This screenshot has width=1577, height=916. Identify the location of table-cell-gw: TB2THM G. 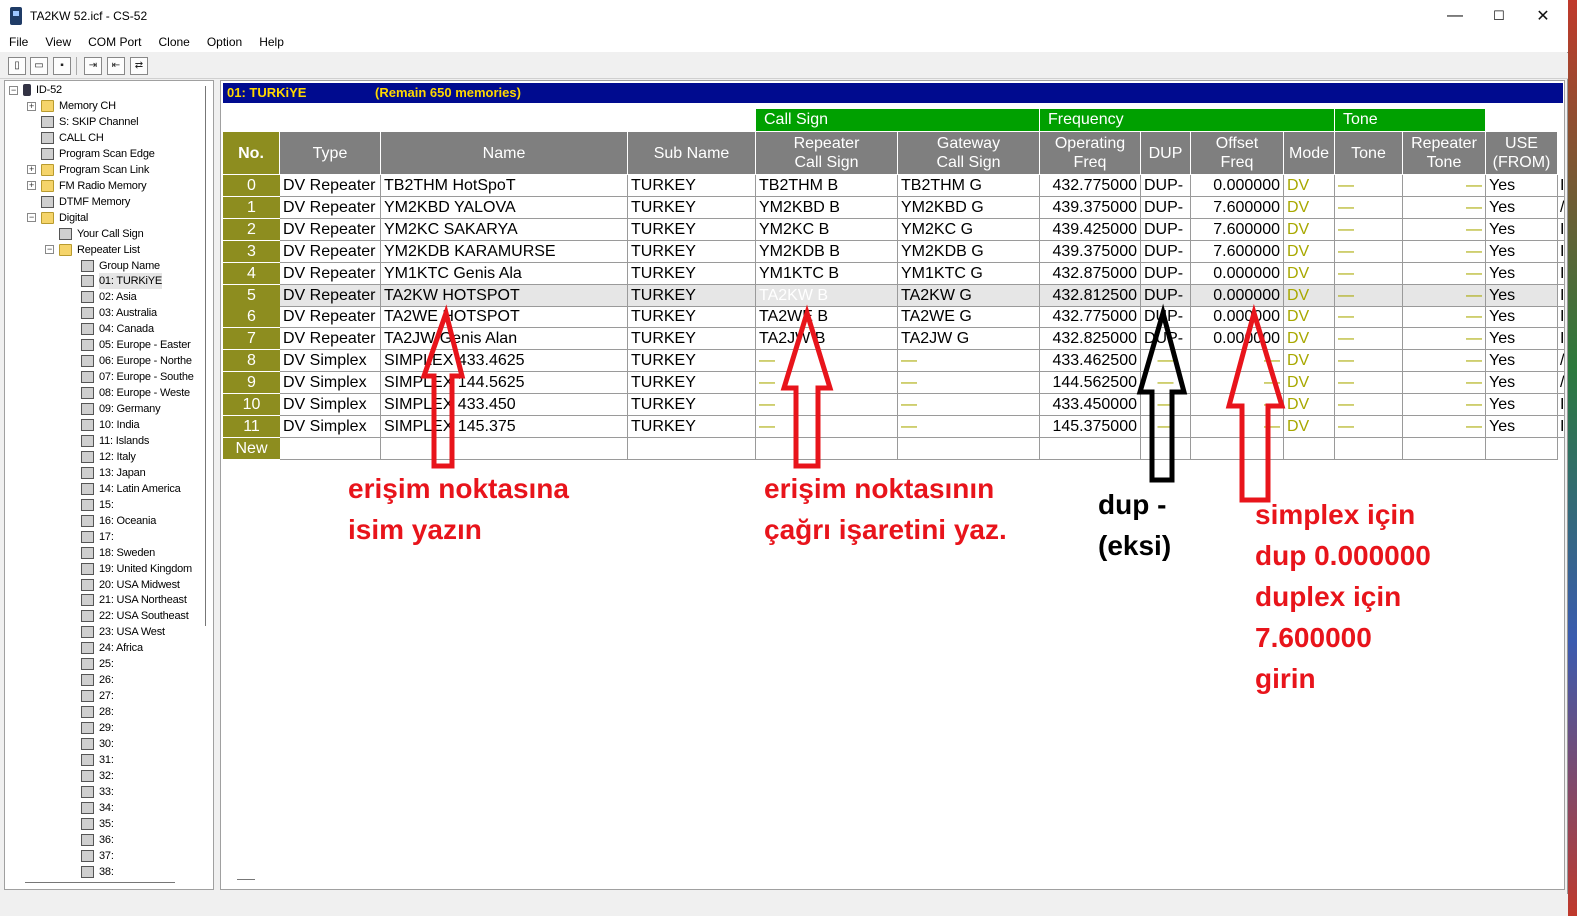
(969, 186).